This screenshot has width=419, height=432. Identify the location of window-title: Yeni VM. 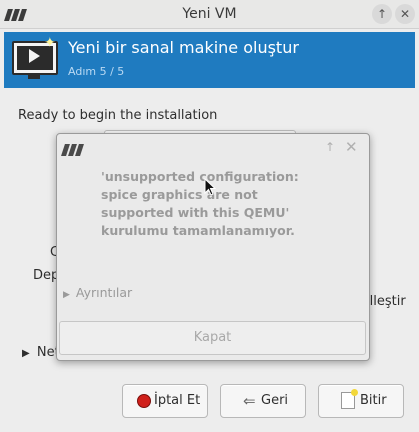
(209, 14).